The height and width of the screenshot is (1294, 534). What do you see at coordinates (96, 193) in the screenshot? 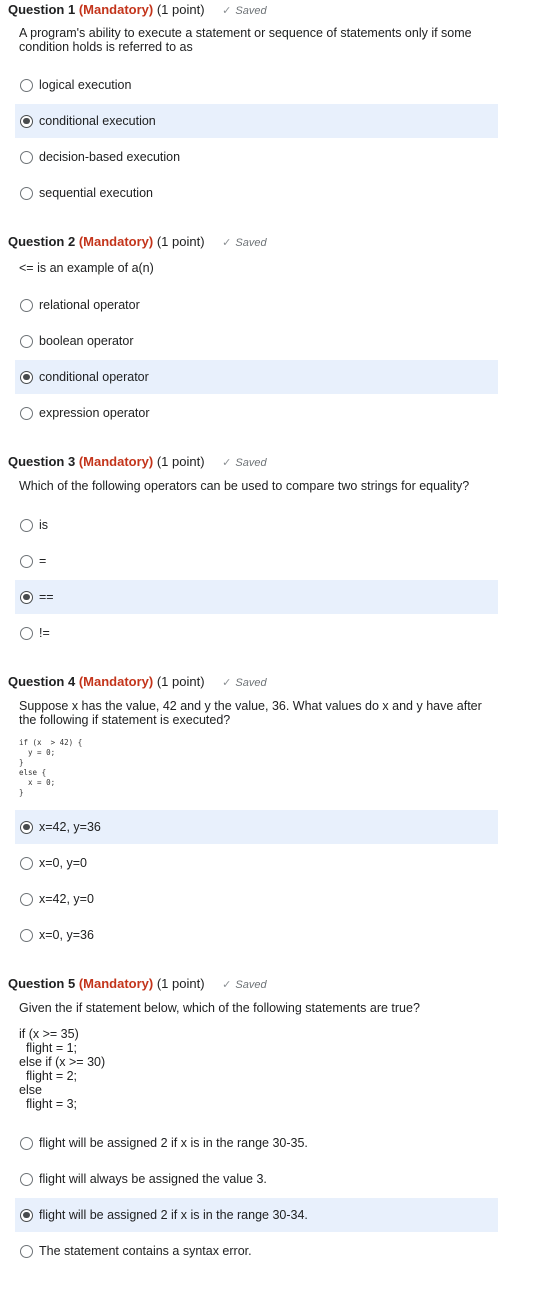
I see `option-label: sequential execution` at bounding box center [96, 193].